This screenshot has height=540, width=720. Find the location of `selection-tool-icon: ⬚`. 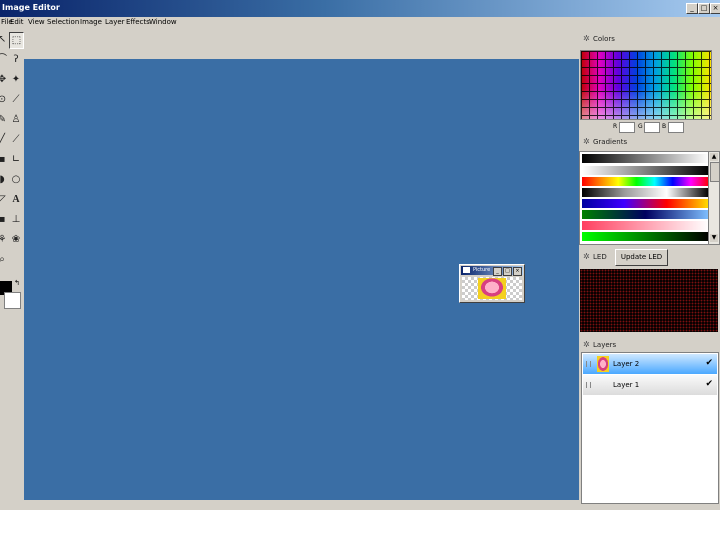

selection-tool-icon: ⬚ is located at coordinates (16, 40).